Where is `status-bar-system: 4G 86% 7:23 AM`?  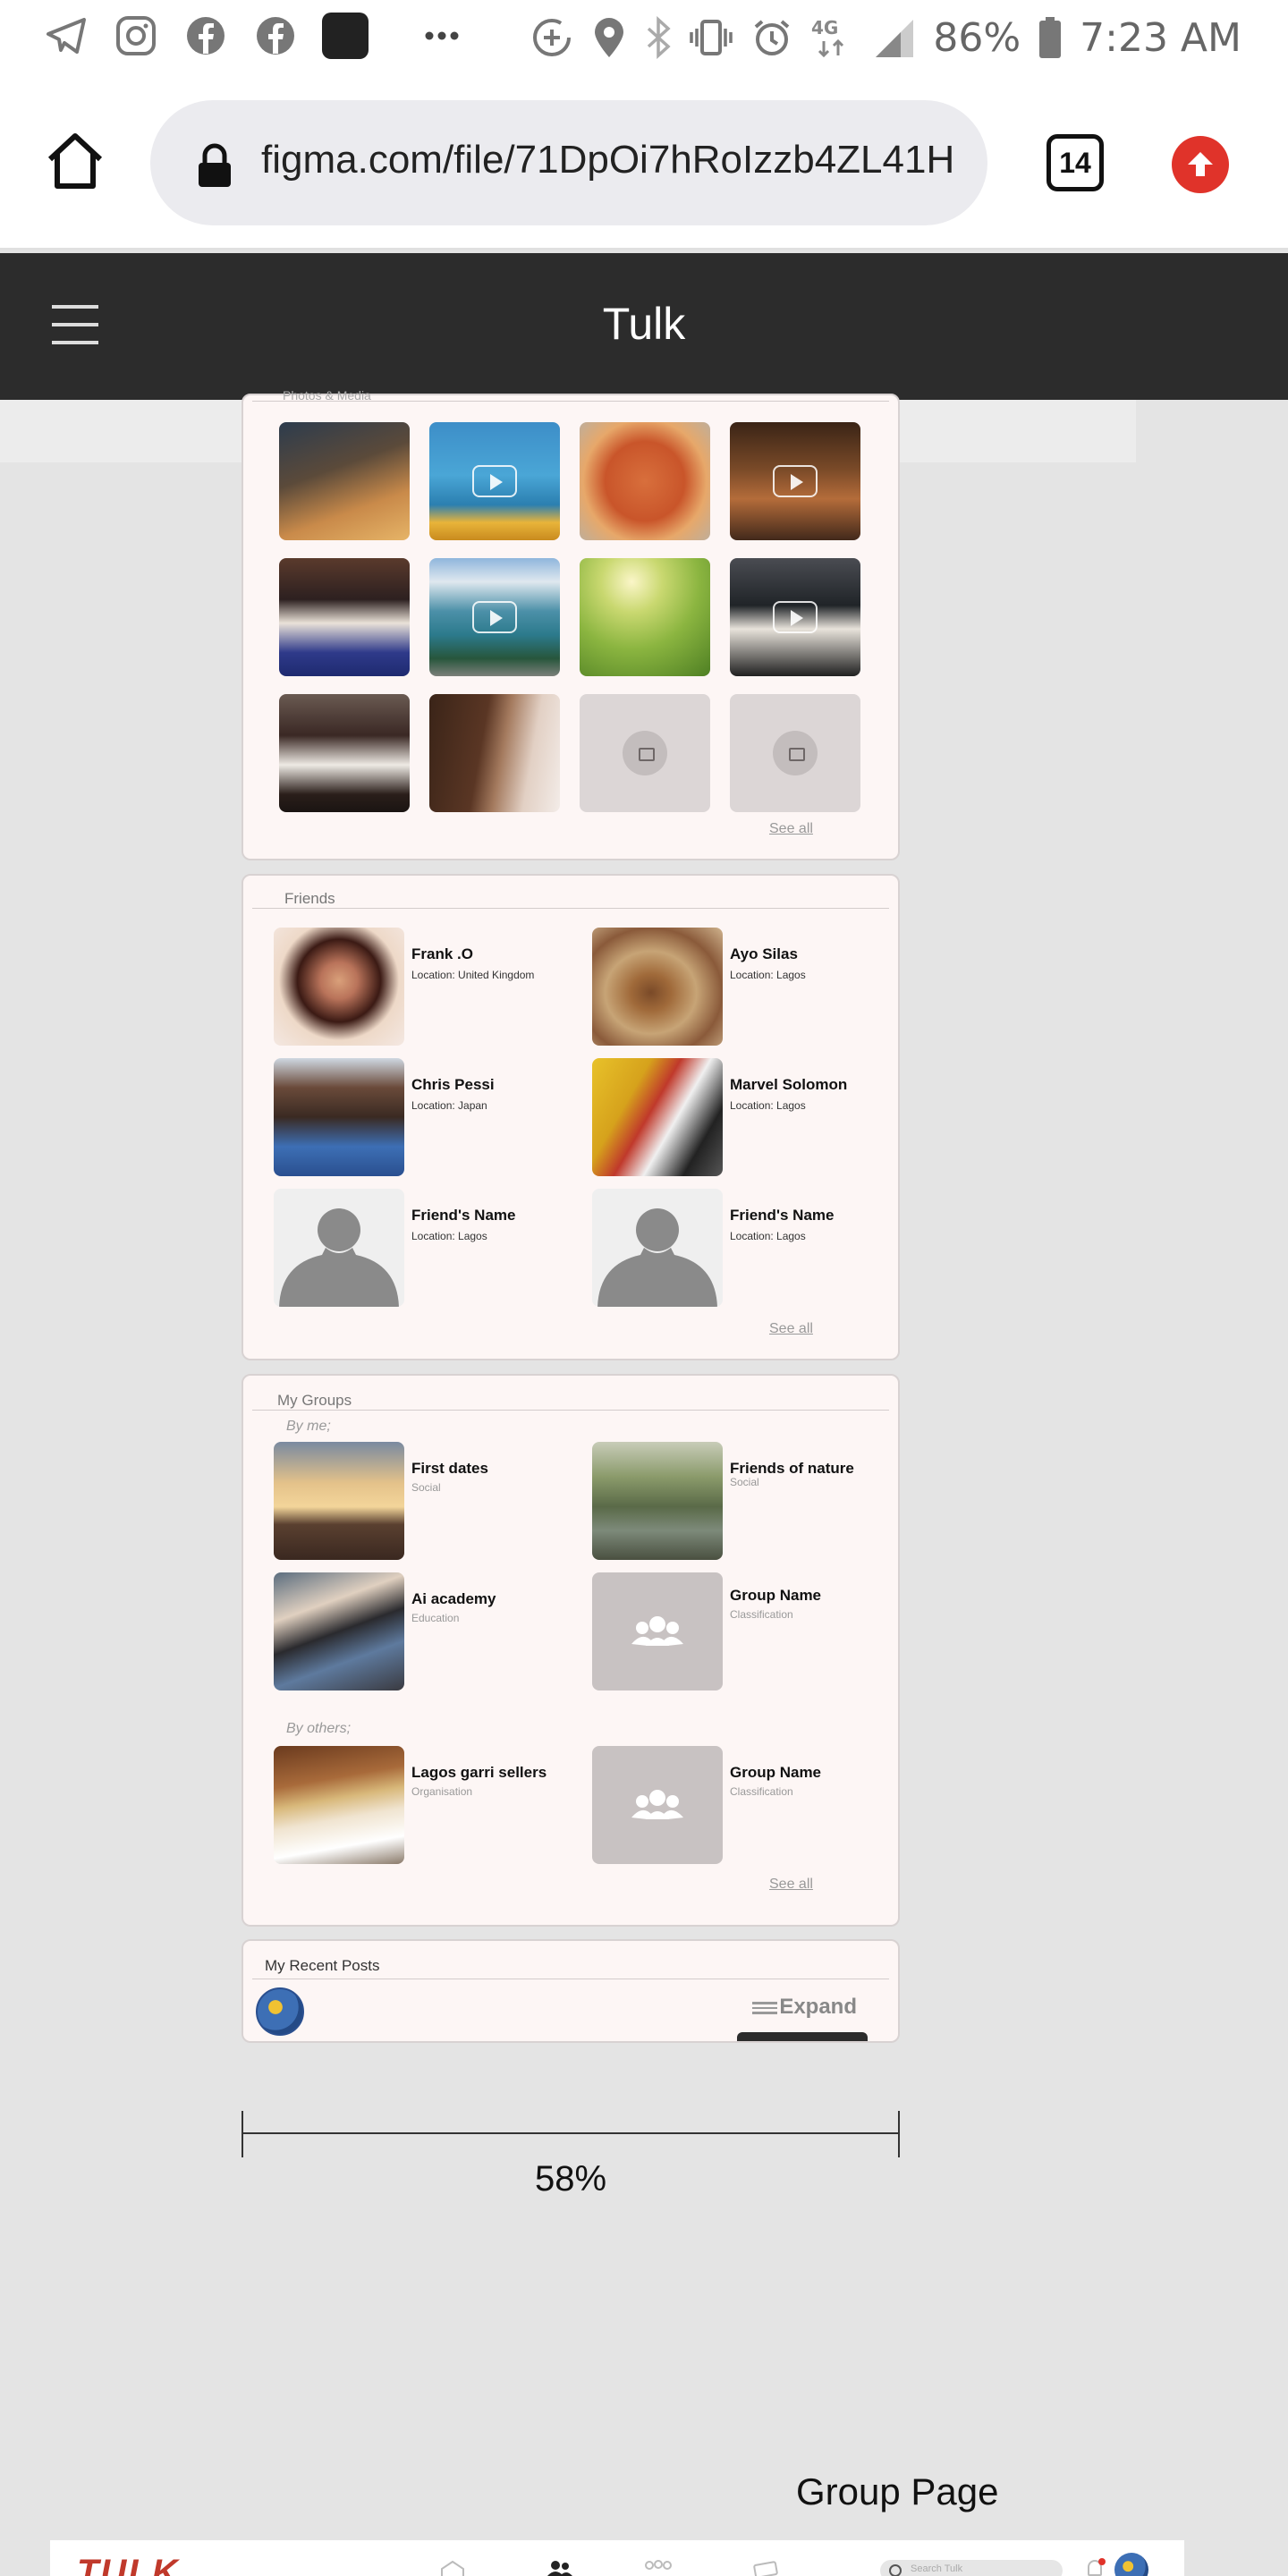 status-bar-system: 4G 86% 7:23 AM is located at coordinates (885, 38).